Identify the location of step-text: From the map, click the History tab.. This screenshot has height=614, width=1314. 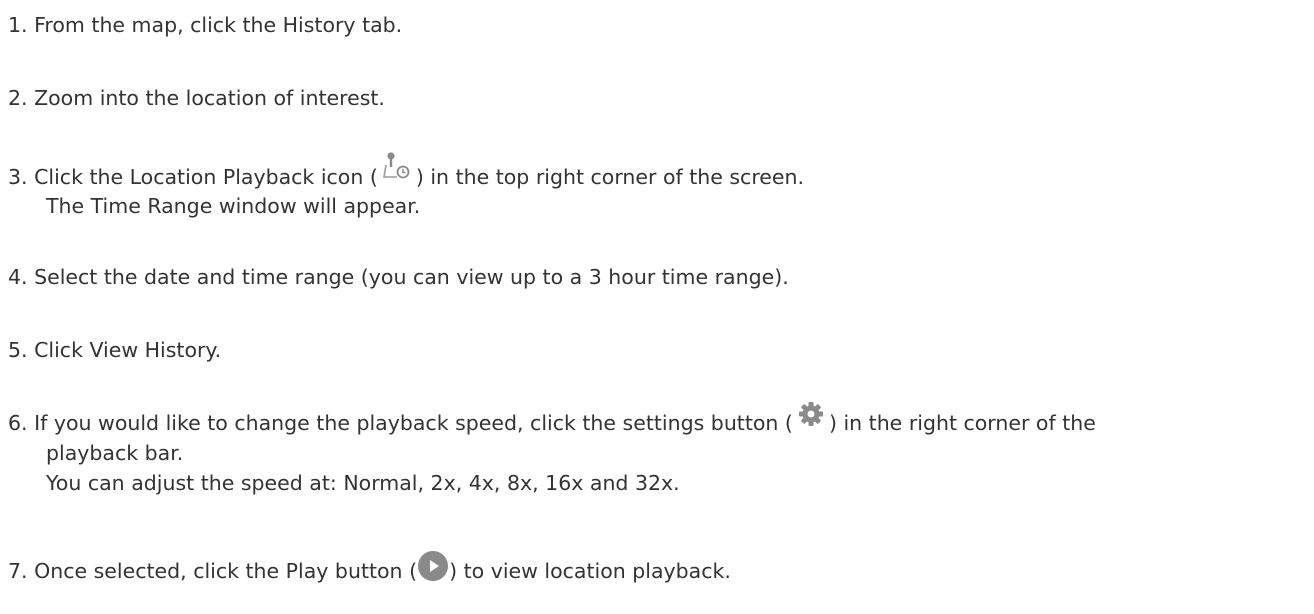
(218, 25).